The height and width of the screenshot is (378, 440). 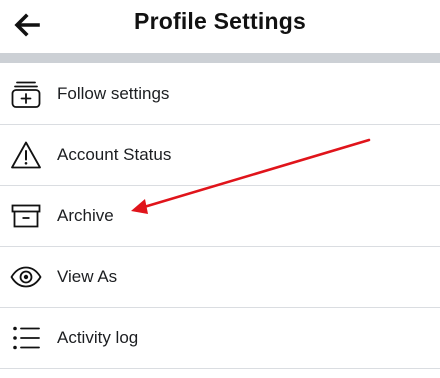 I want to click on header-bar: Profile Settings, so click(x=220, y=26).